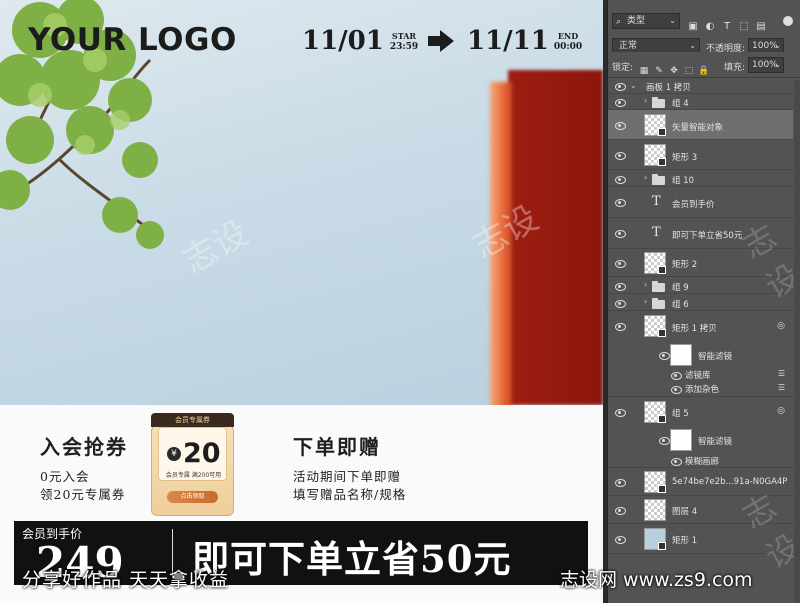 This screenshot has height=603, width=800. What do you see at coordinates (656, 580) in the screenshot?
I see `footer-site: 志设网 www.zs9.com` at bounding box center [656, 580].